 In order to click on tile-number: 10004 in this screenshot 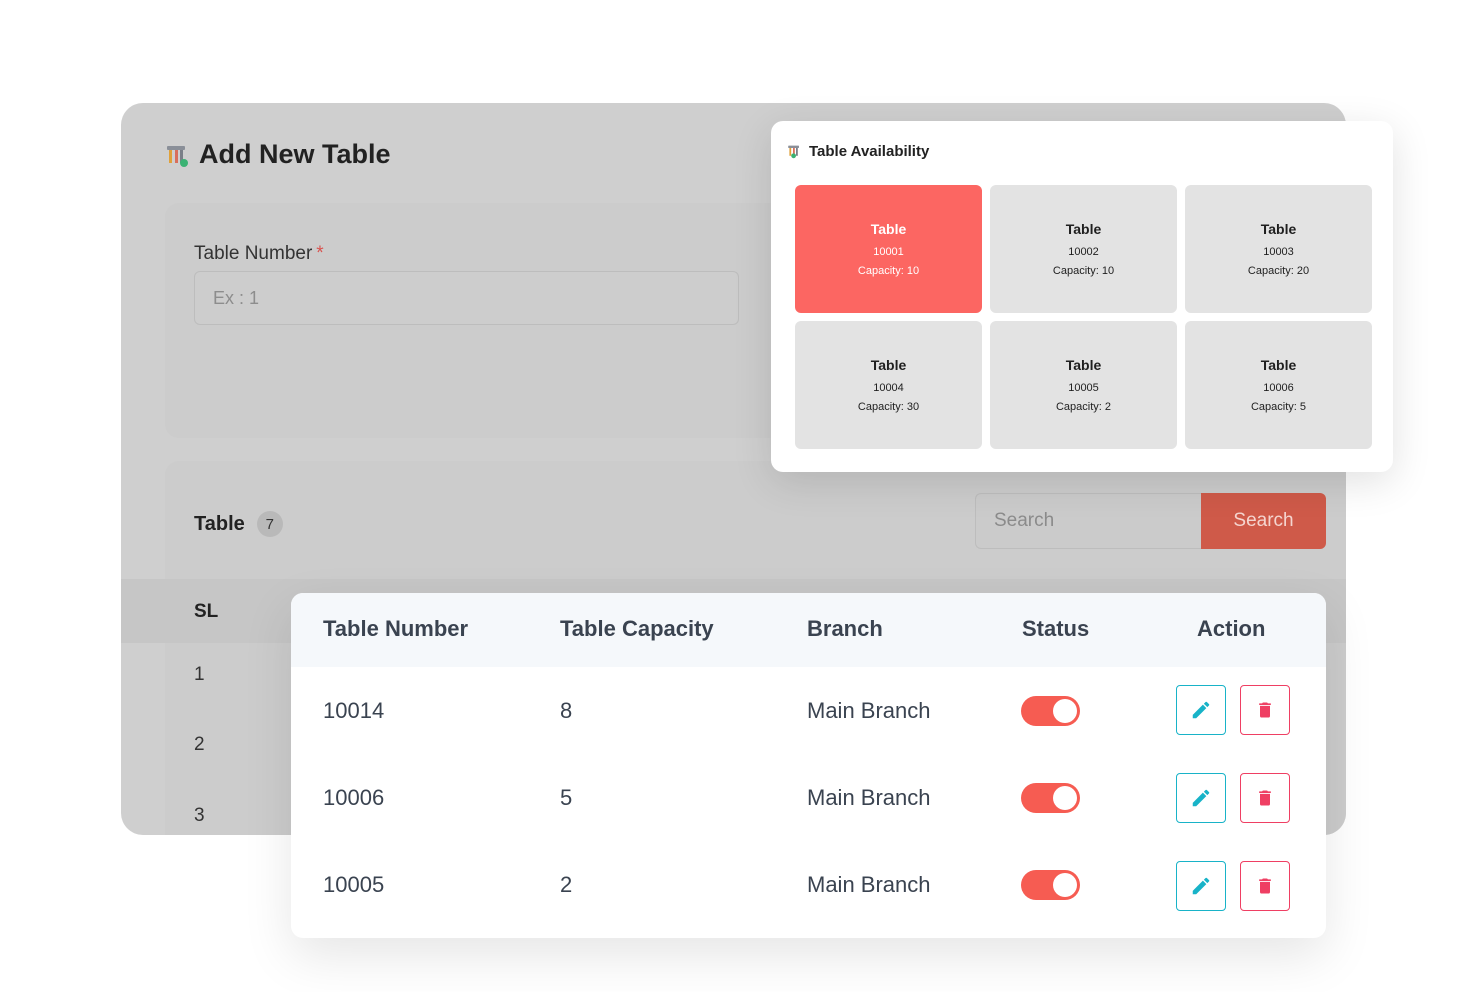, I will do `click(888, 388)`.